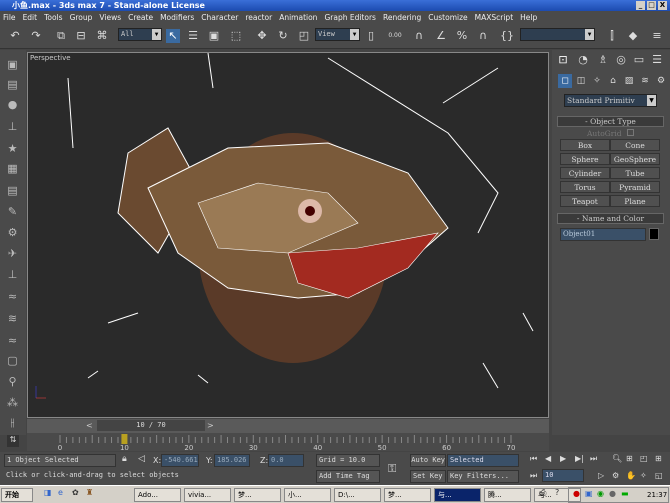 The width and height of the screenshot is (670, 503). I want to click on slider-next-icon: >, so click(210, 425).